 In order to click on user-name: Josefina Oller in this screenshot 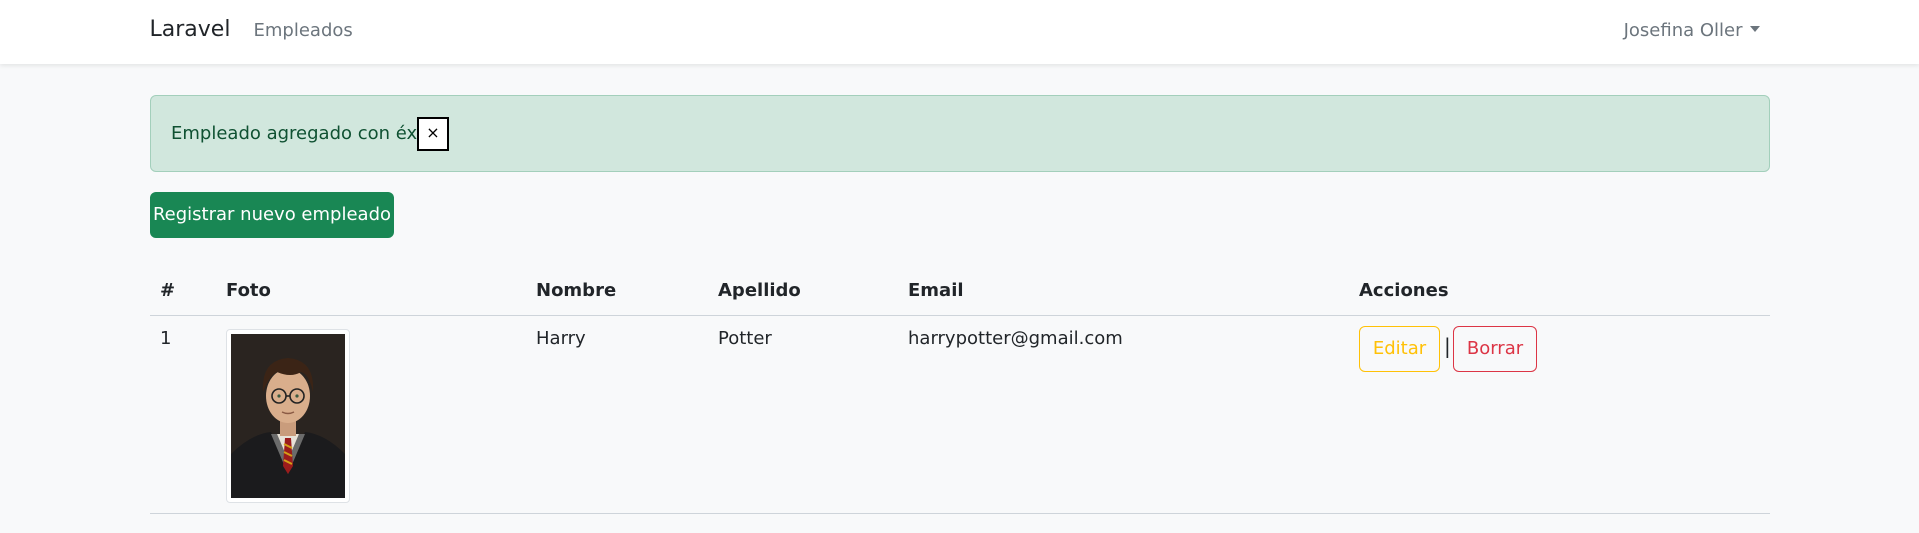, I will do `click(1683, 30)`.